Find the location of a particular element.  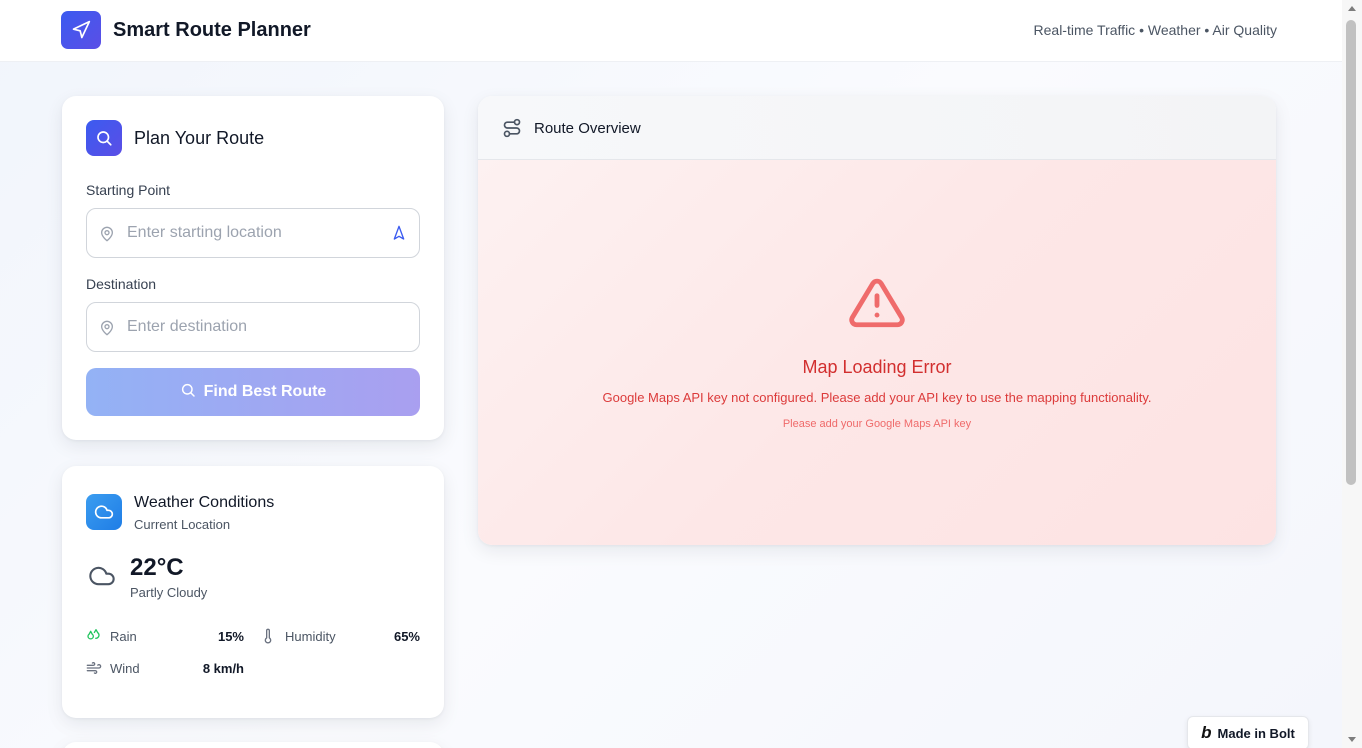

find-best-route-button: Find Best Route is located at coordinates (253, 392).